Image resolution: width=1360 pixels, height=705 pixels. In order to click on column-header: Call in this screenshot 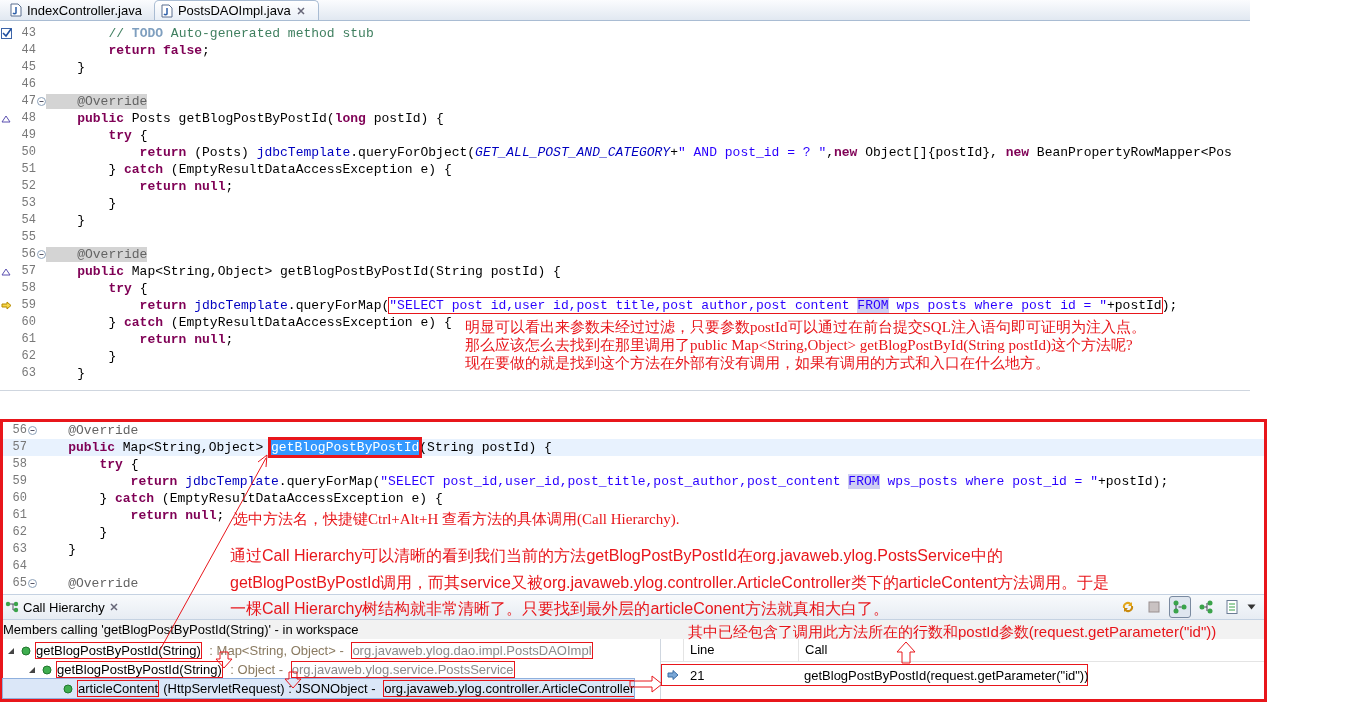, I will do `click(813, 650)`.